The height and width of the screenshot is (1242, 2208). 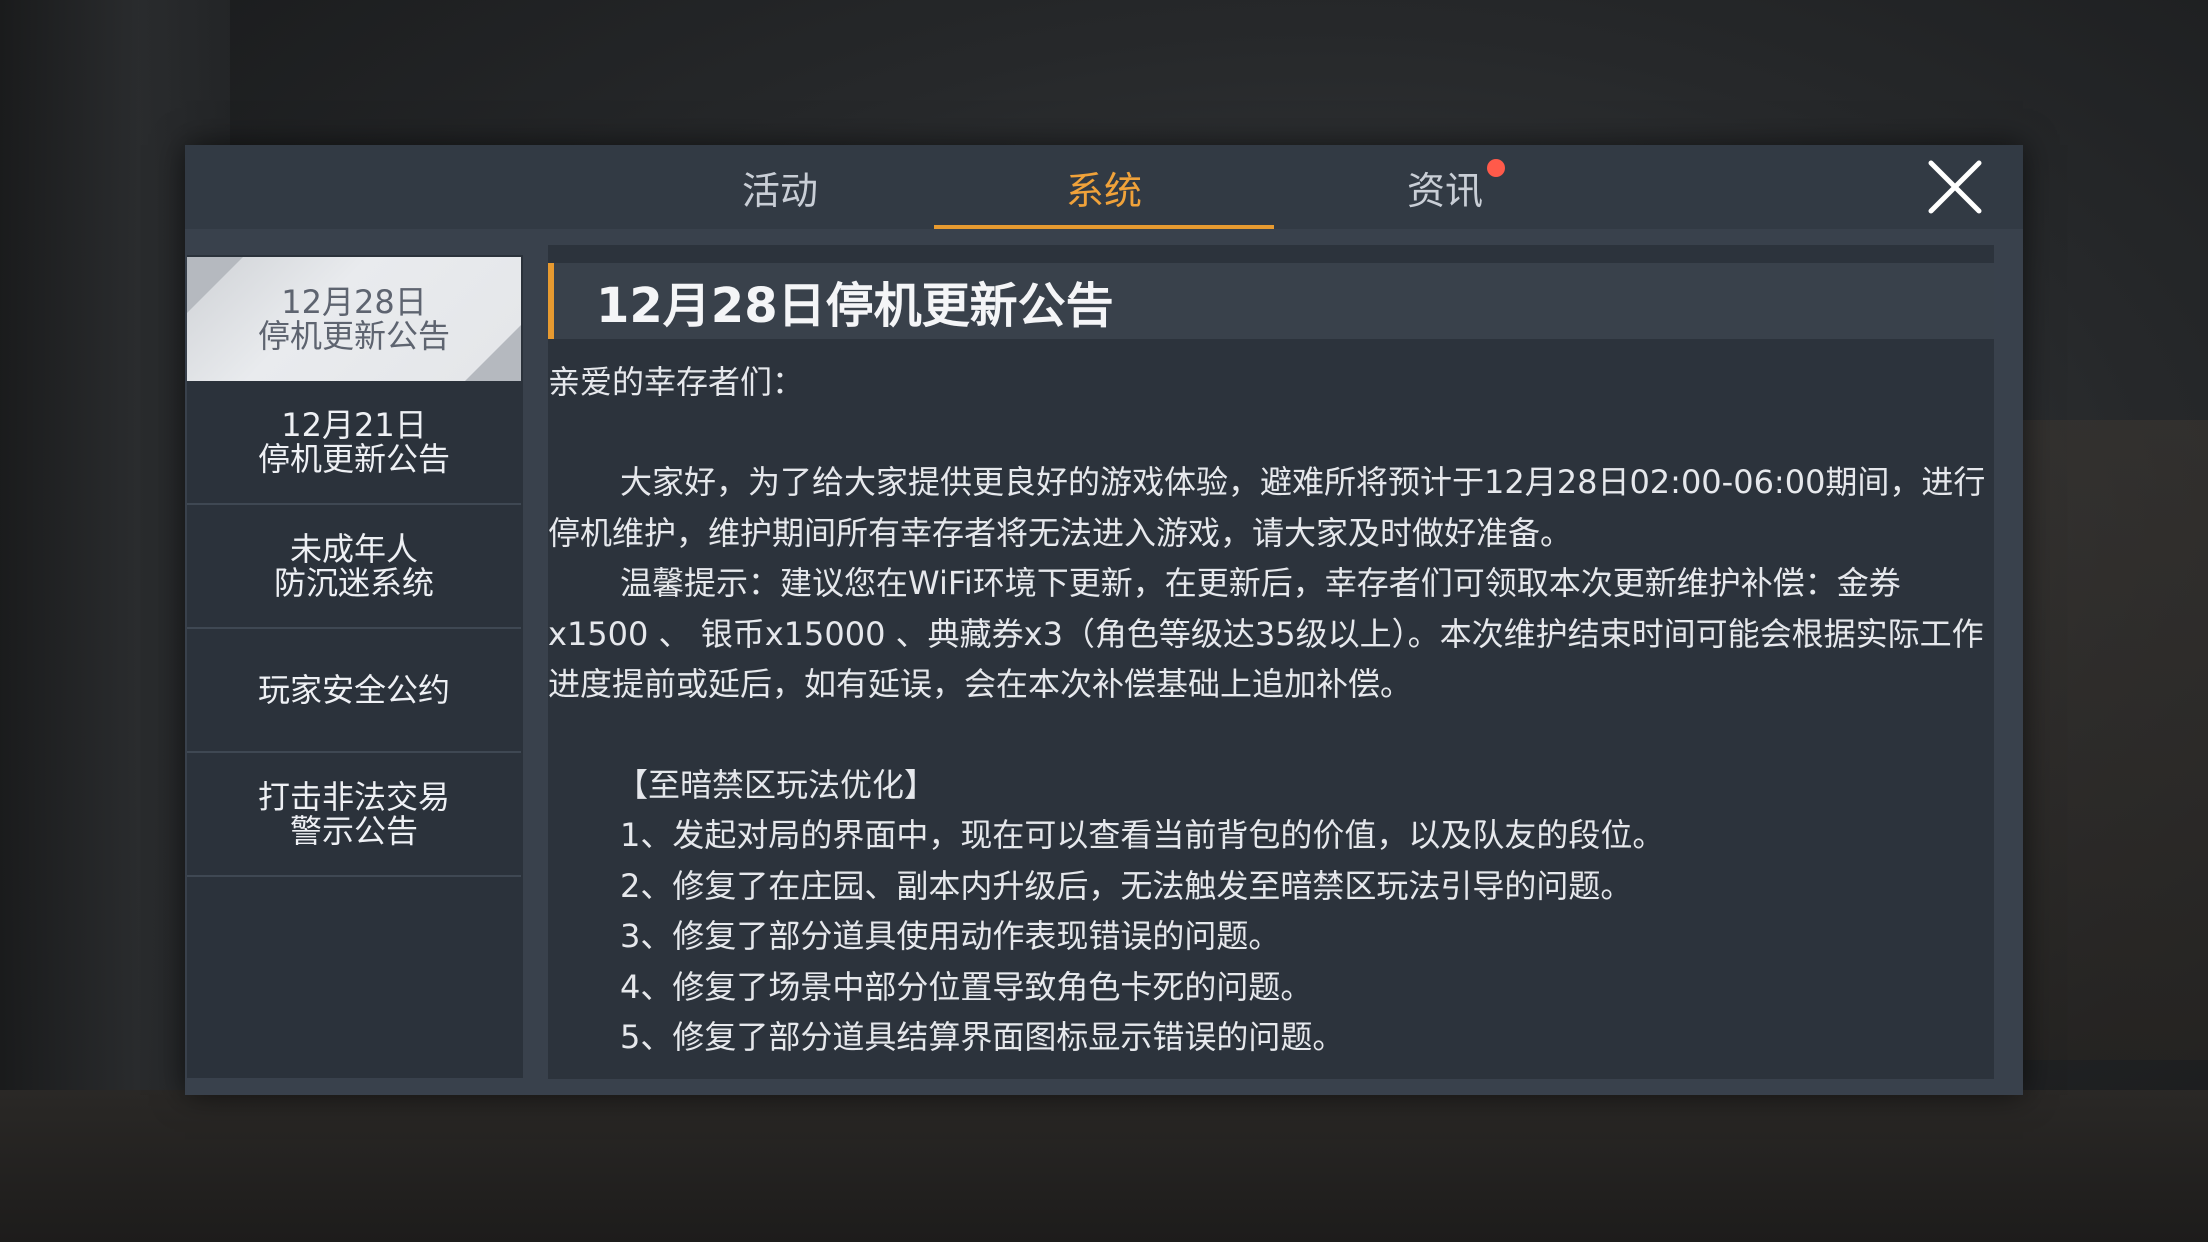 I want to click on tab-news: 资讯, so click(x=1445, y=187).